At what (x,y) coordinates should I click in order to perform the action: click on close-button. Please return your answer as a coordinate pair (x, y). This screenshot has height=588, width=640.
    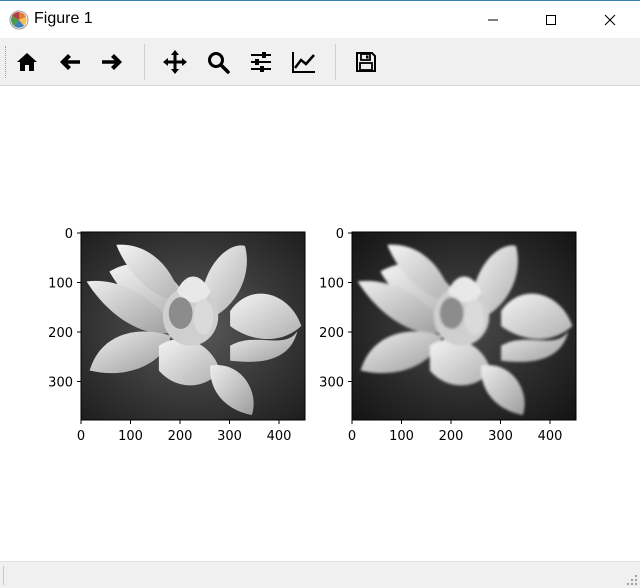
    Looking at the image, I should click on (610, 20).